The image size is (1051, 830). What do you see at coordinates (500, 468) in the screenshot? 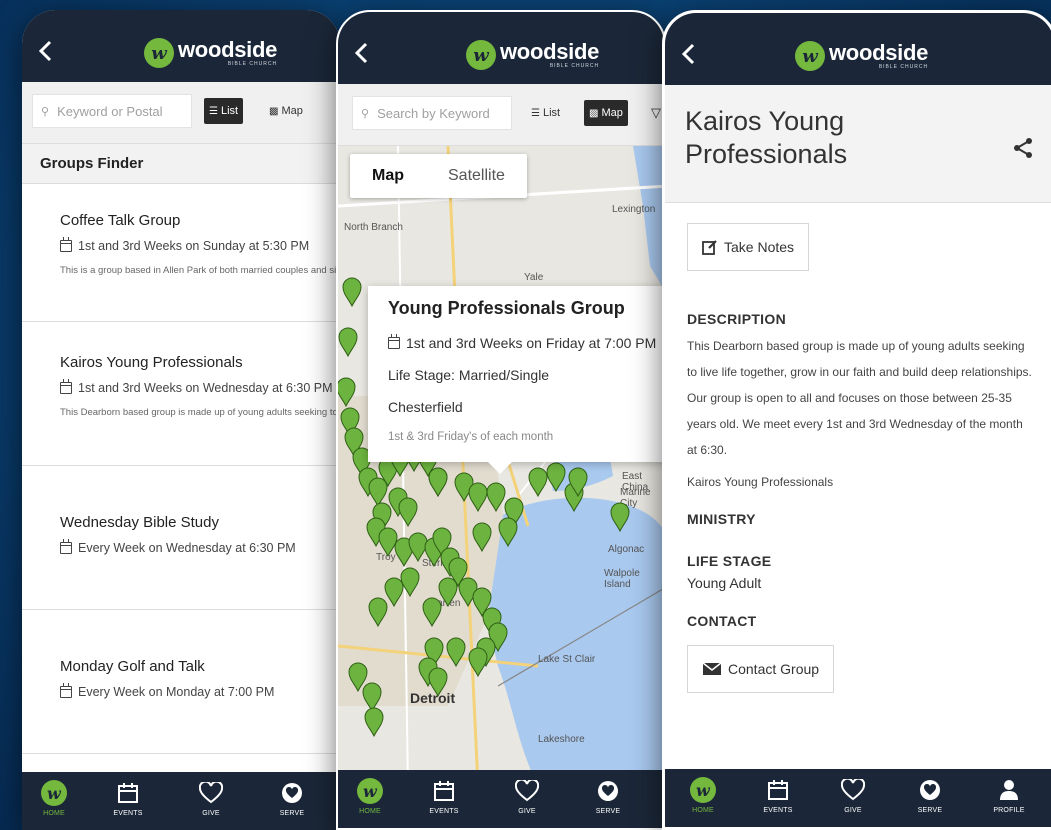
I see `popup-pointer` at bounding box center [500, 468].